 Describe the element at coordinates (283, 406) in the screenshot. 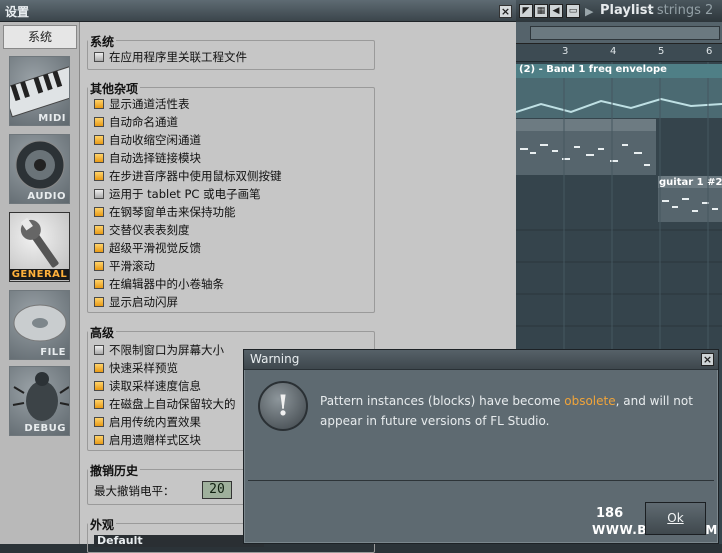

I see `exclamation-icon: !` at that location.